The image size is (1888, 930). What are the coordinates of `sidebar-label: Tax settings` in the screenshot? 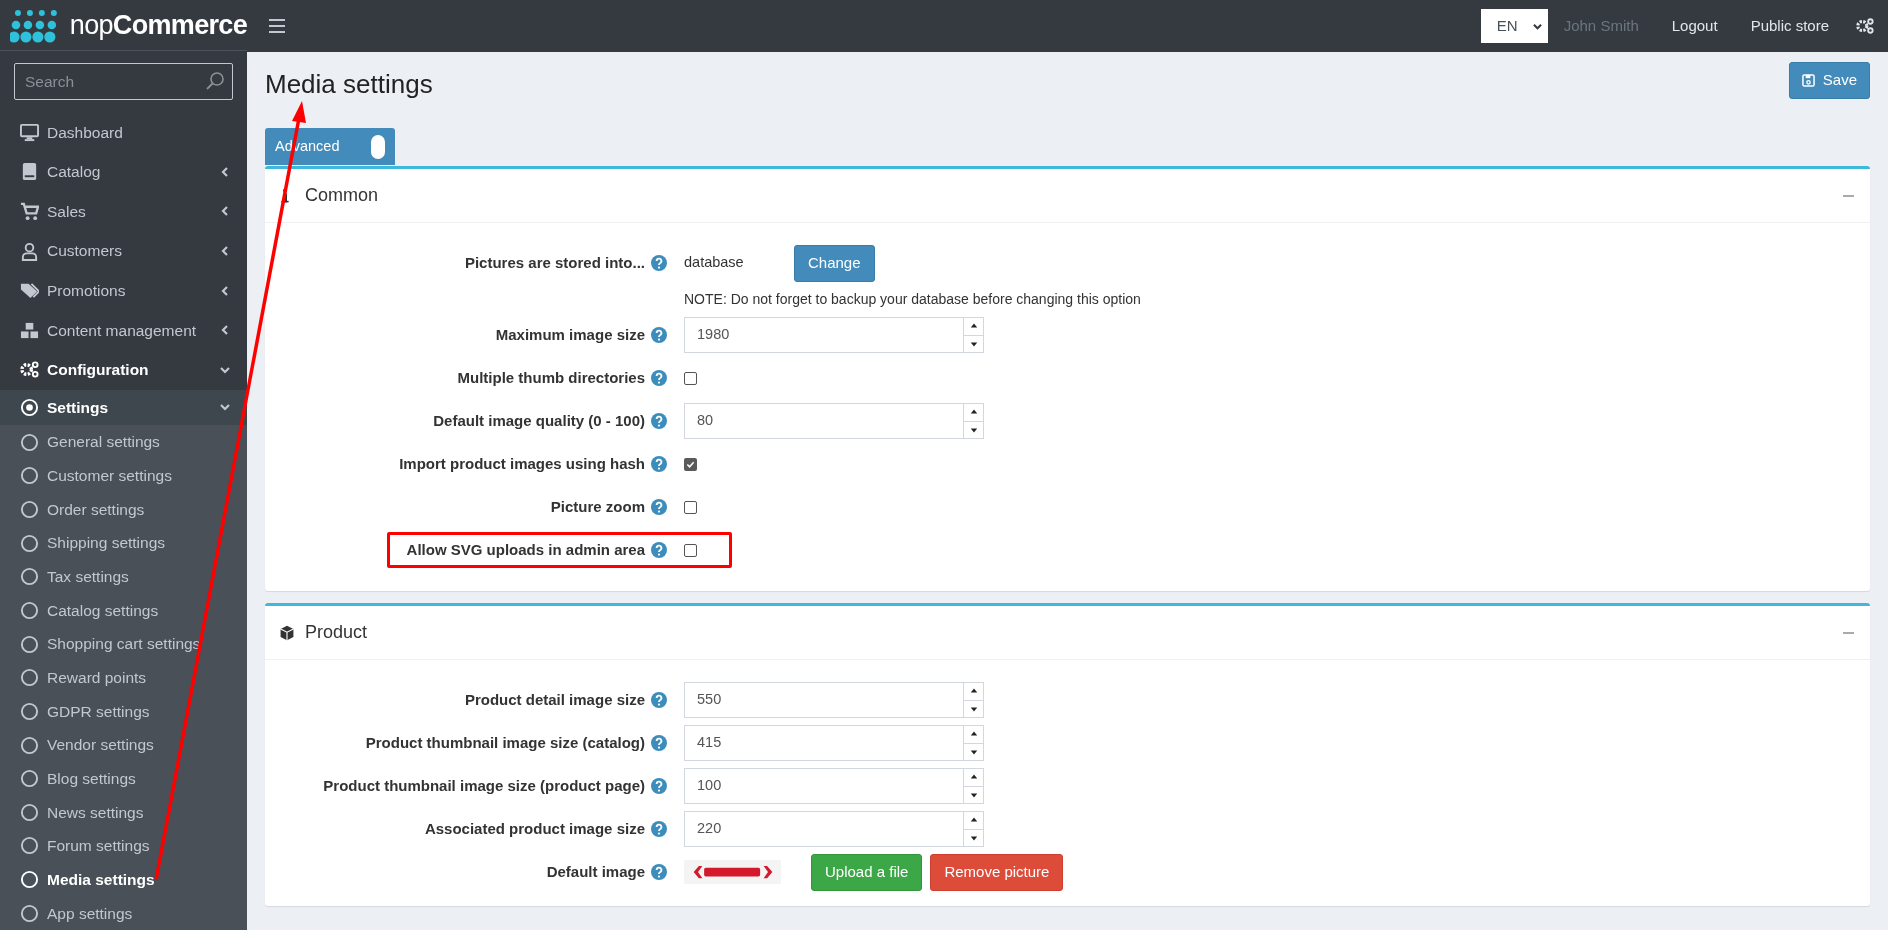 It's located at (88, 577).